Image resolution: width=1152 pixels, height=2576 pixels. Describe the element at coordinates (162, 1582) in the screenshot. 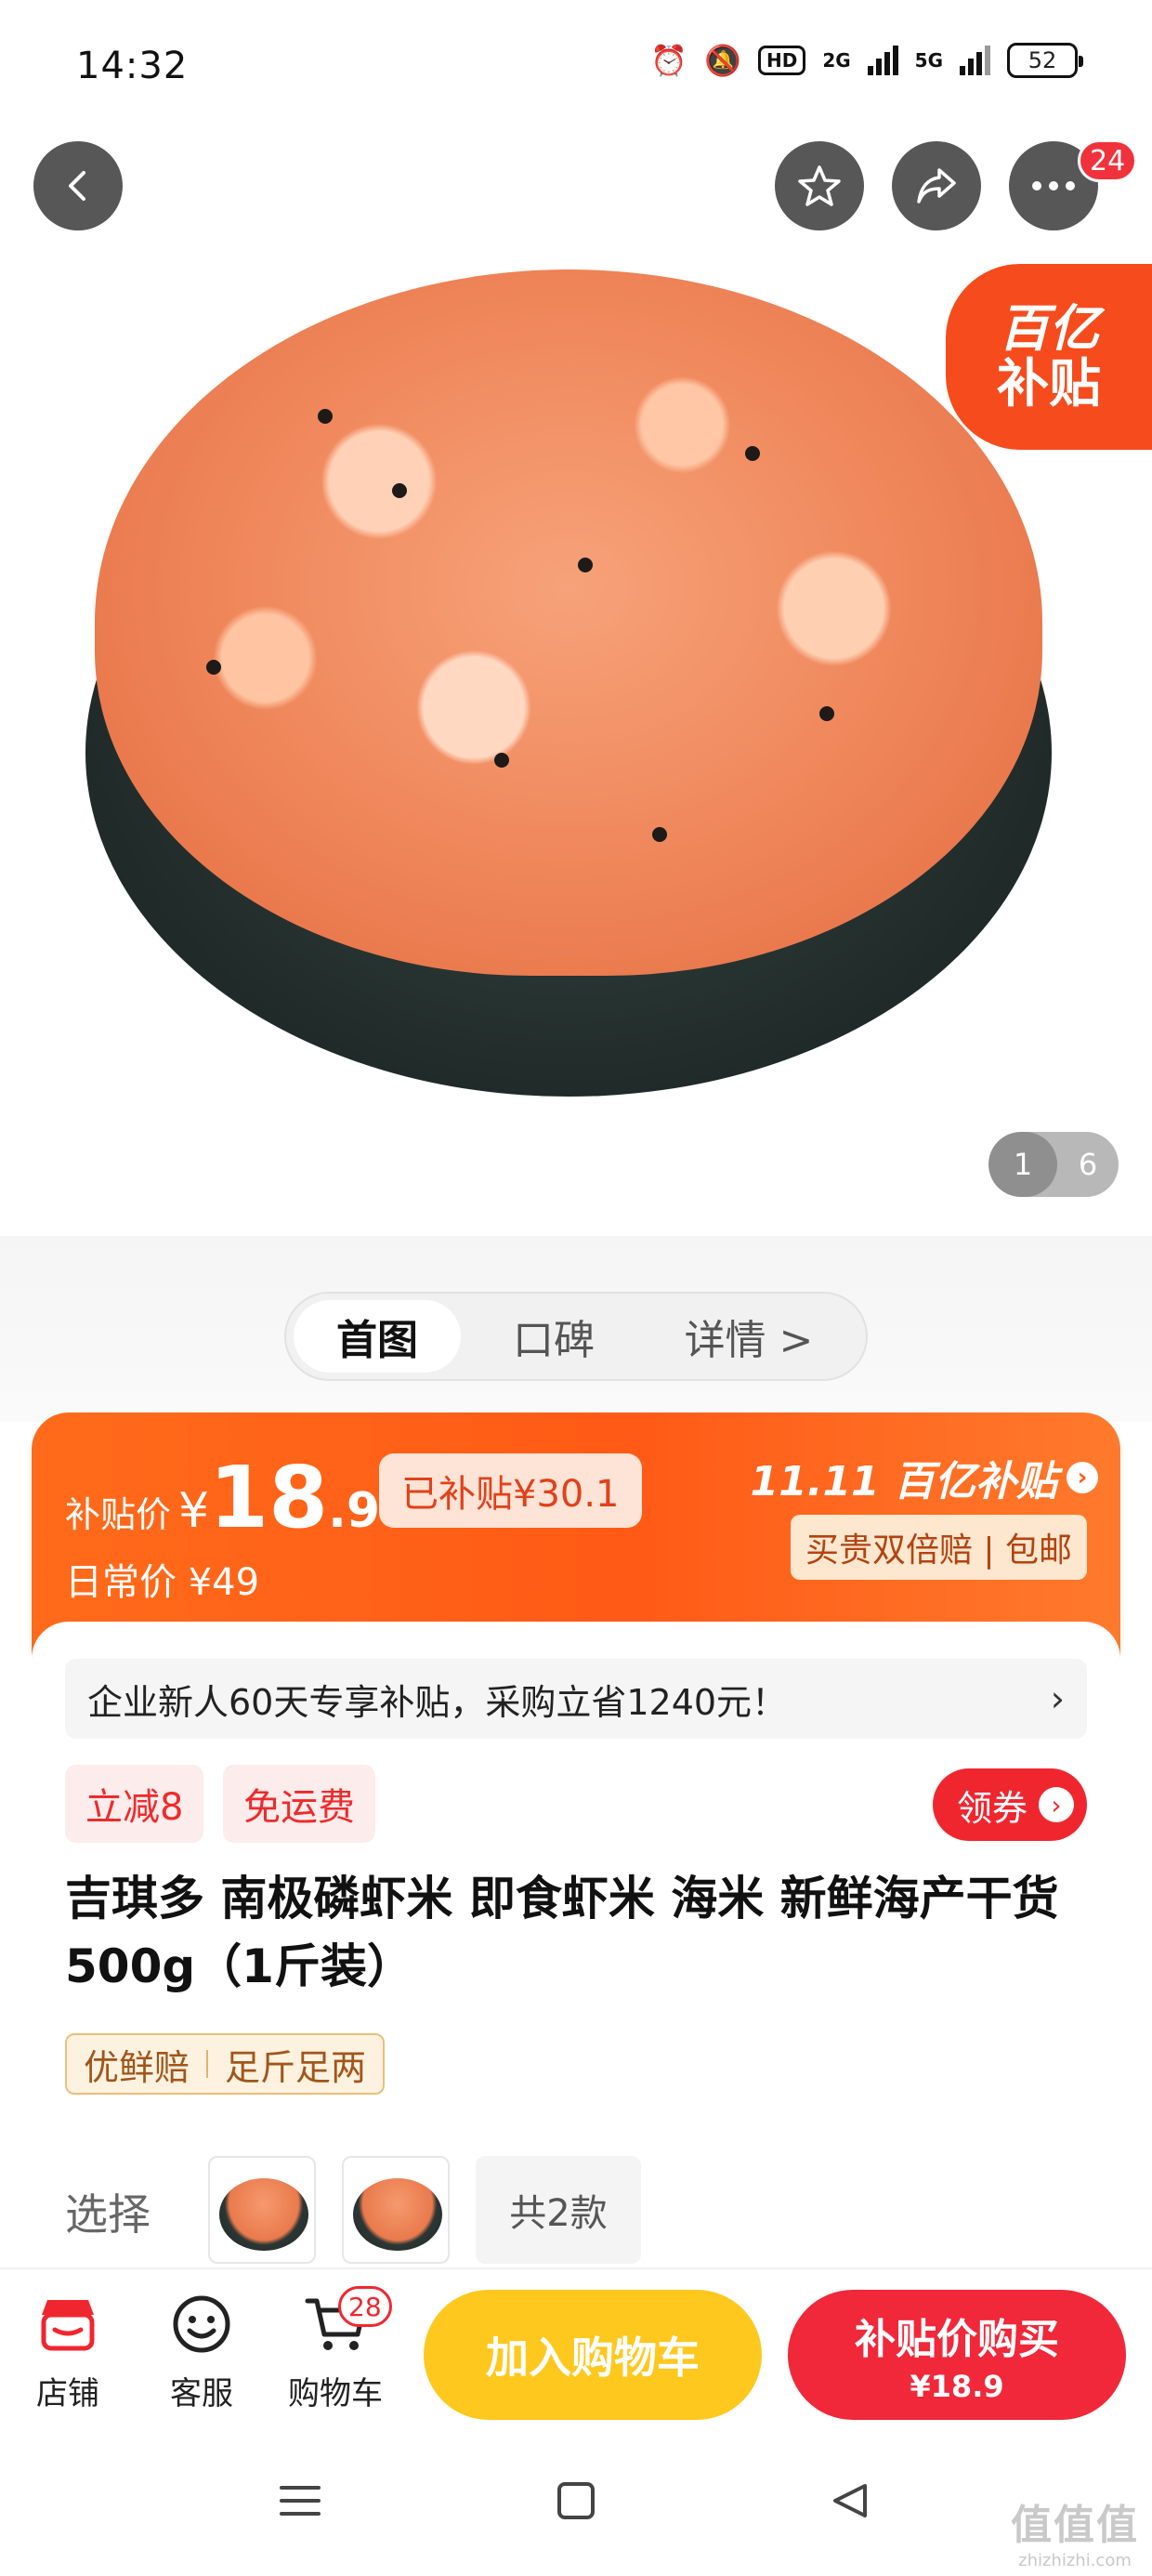

I see `regular-price: 日常价 ¥49` at that location.